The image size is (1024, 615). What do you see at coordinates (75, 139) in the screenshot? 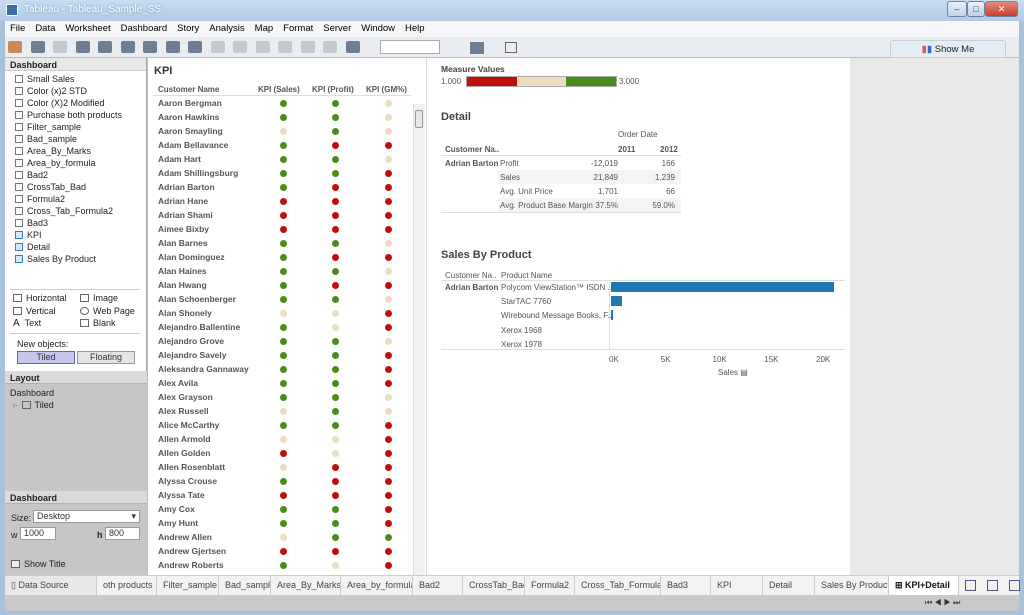
I see `sheet-item: Bad_sample` at bounding box center [75, 139].